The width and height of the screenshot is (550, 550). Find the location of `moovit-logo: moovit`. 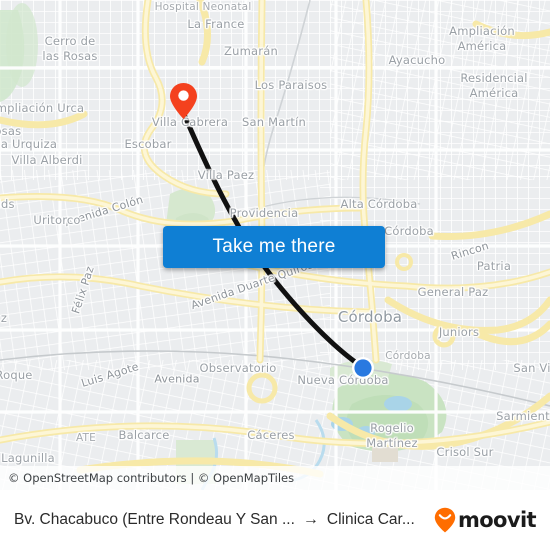

moovit-logo: moovit is located at coordinates (485, 520).